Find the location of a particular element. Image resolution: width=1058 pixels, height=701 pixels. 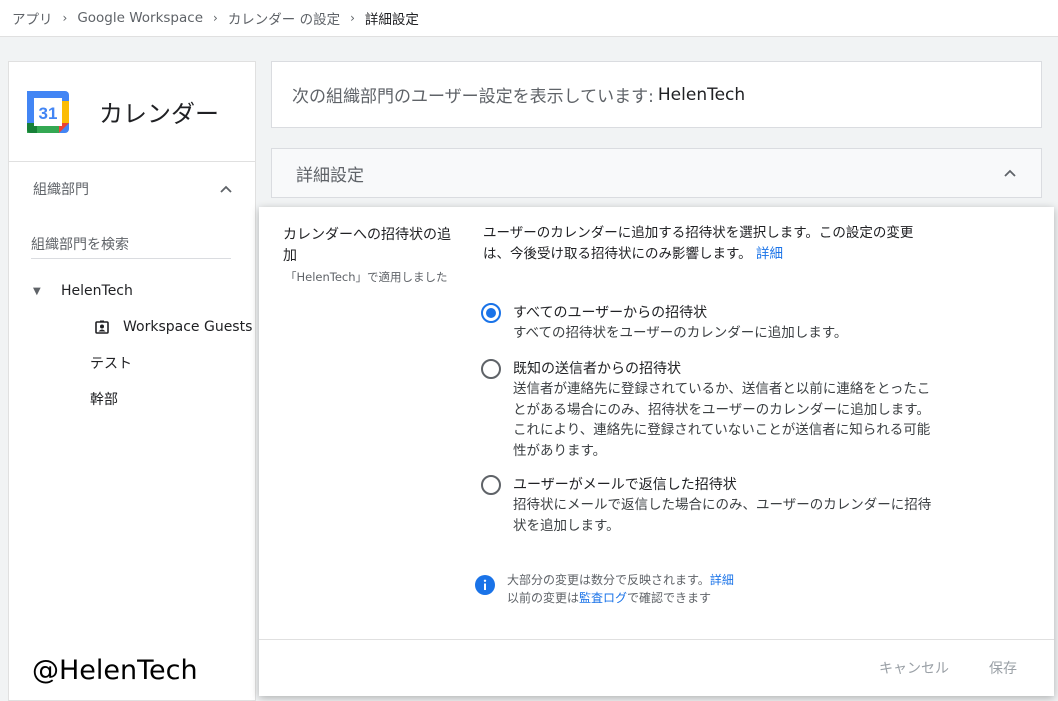

org-info-prefix: 次の組織部門のユーザー設定を表示しています: is located at coordinates (473, 97).